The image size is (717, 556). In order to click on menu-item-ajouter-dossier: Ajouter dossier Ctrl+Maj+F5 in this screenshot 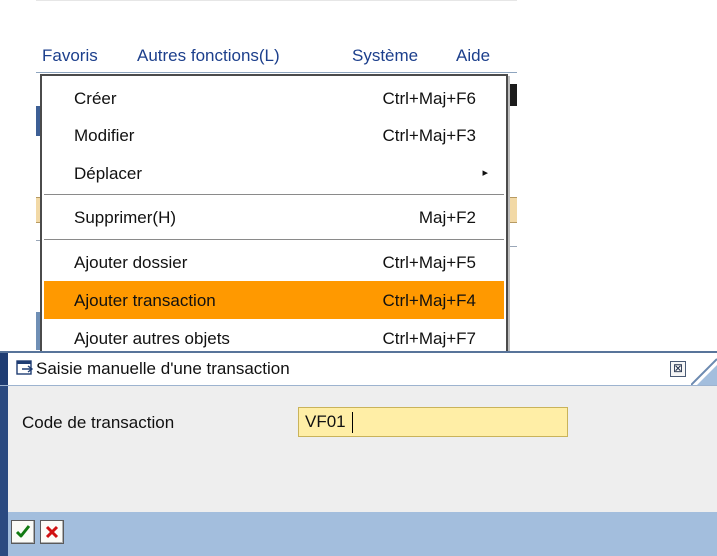, I will do `click(274, 262)`.